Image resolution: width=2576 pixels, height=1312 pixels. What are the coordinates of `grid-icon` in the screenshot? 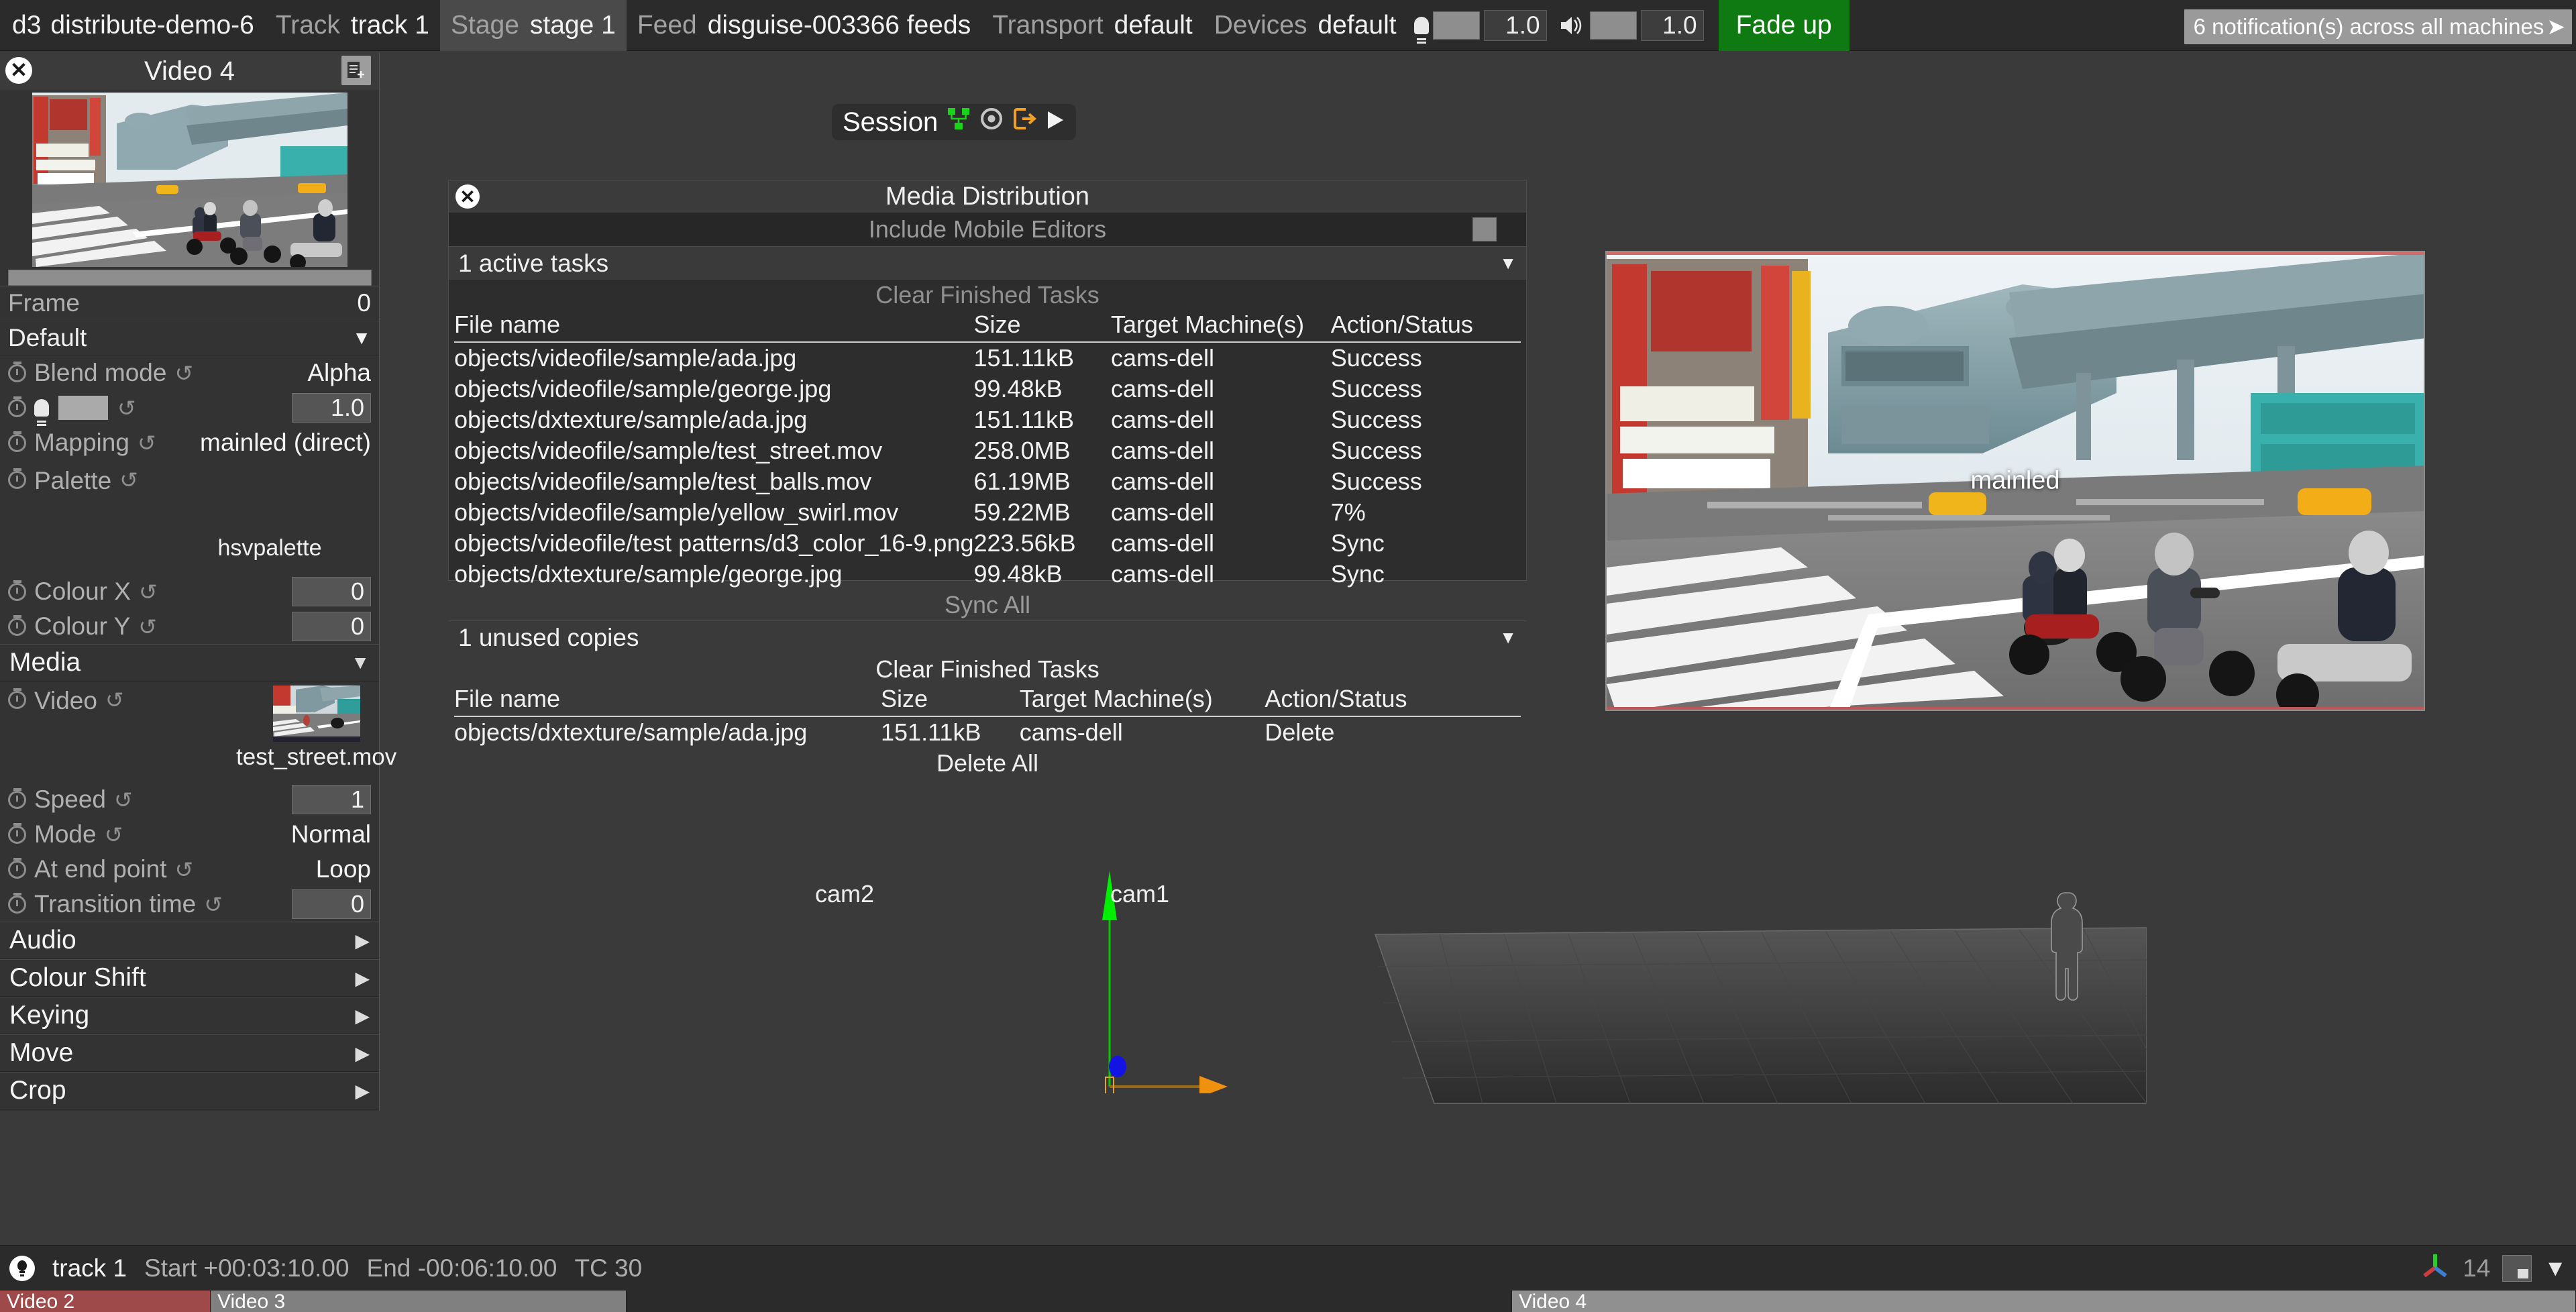 It's located at (2517, 1268).